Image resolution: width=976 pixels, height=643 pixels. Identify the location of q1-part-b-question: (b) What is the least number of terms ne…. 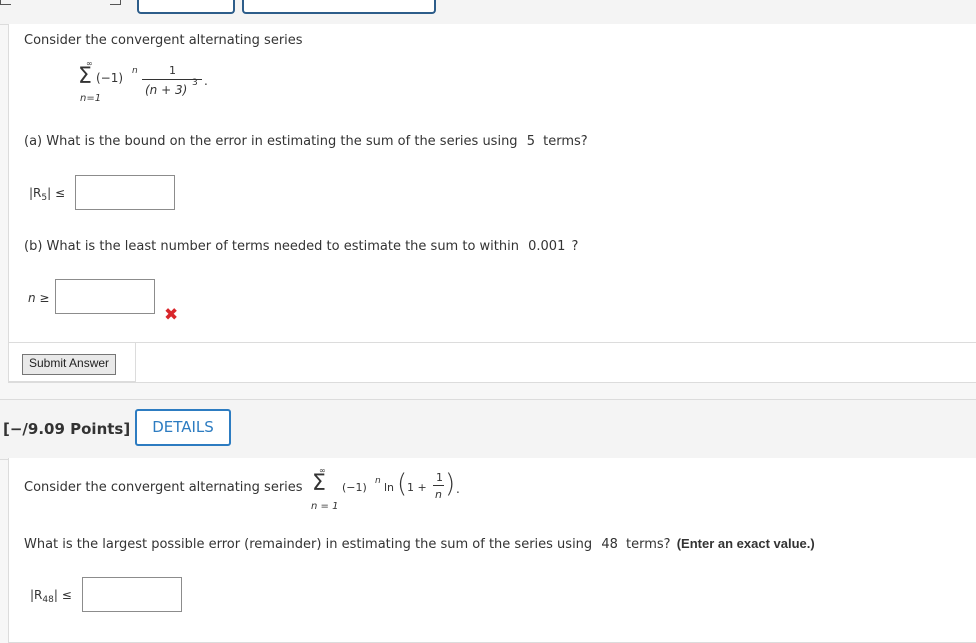
(271, 246).